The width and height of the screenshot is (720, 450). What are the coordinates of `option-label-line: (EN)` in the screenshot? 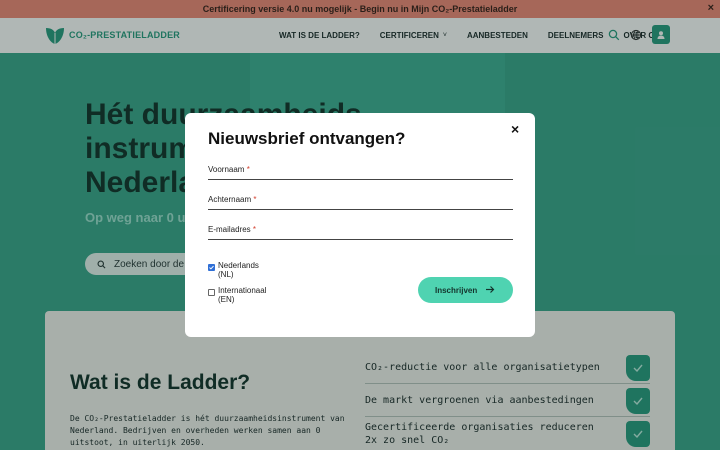 It's located at (226, 299).